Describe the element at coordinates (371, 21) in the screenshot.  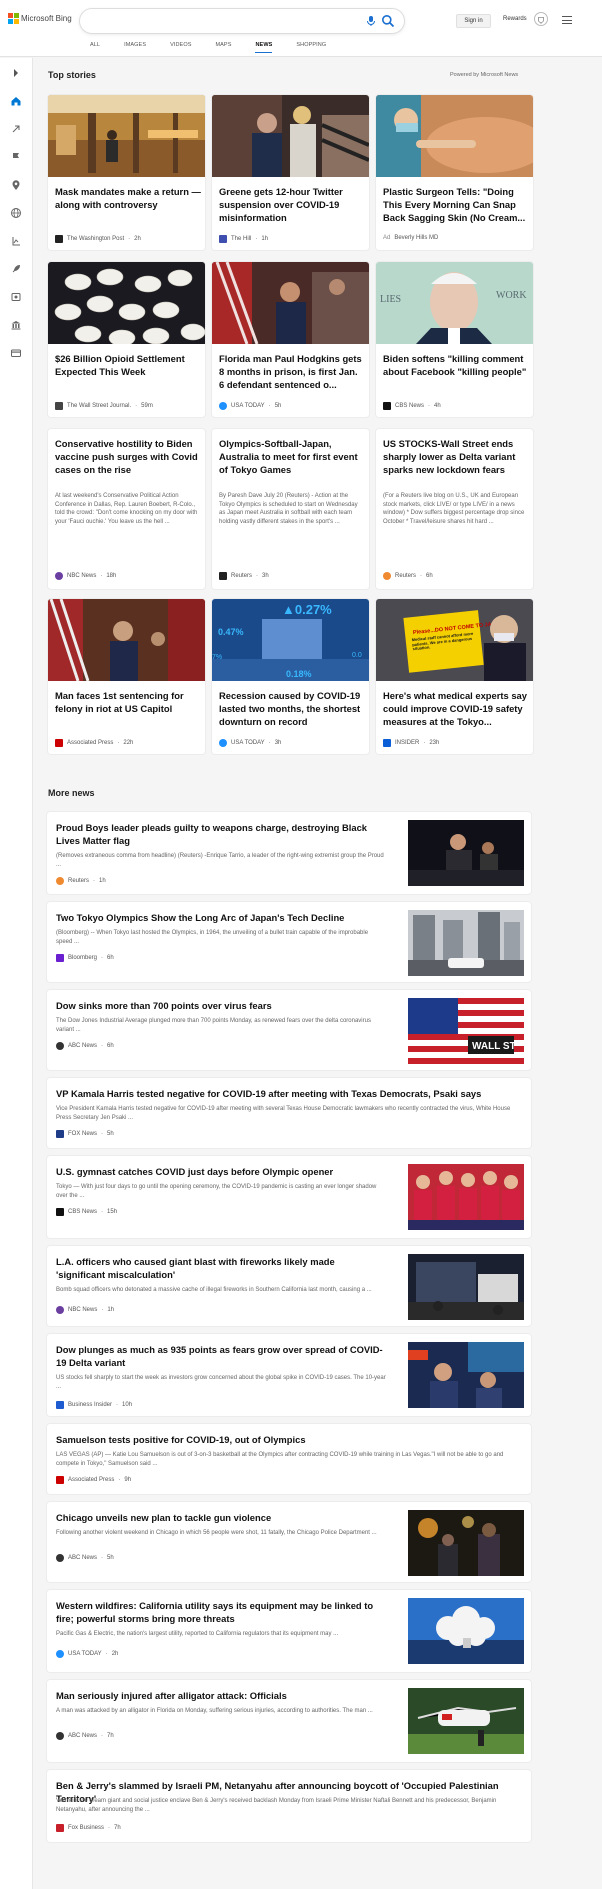
I see `mic-icon` at that location.